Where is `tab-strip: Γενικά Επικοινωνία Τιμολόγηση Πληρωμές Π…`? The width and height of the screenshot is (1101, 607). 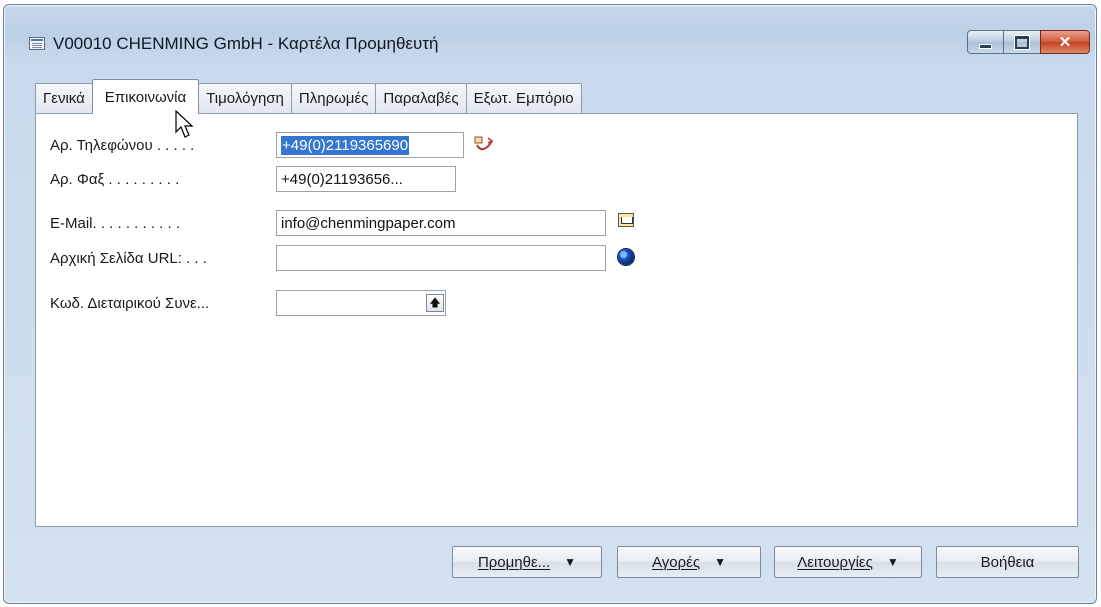 tab-strip: Γενικά Επικοινωνία Τιμολόγηση Πληρωμές Π… is located at coordinates (308, 96).